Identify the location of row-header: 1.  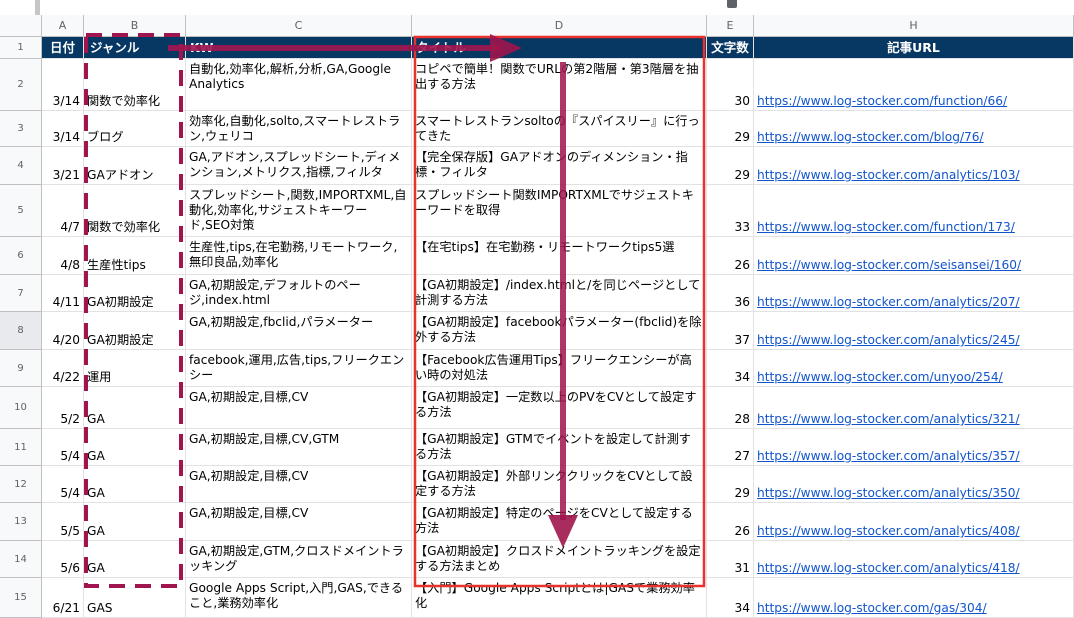
(21, 48).